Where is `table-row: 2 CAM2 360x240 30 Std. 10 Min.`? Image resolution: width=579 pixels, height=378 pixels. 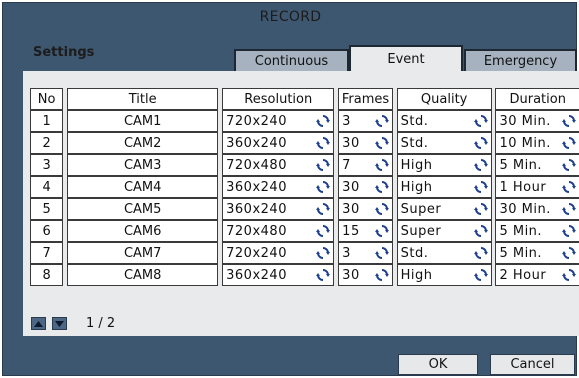
table-row: 2 CAM2 360x240 30 Std. 10 Min. is located at coordinates (304, 143).